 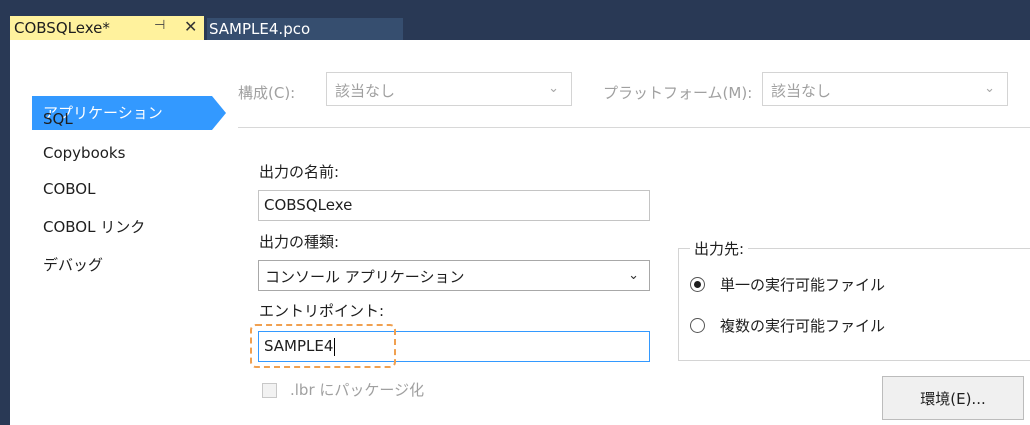 I want to click on multiple-executable-label: 複数の実行可能ファイル, so click(x=802, y=325).